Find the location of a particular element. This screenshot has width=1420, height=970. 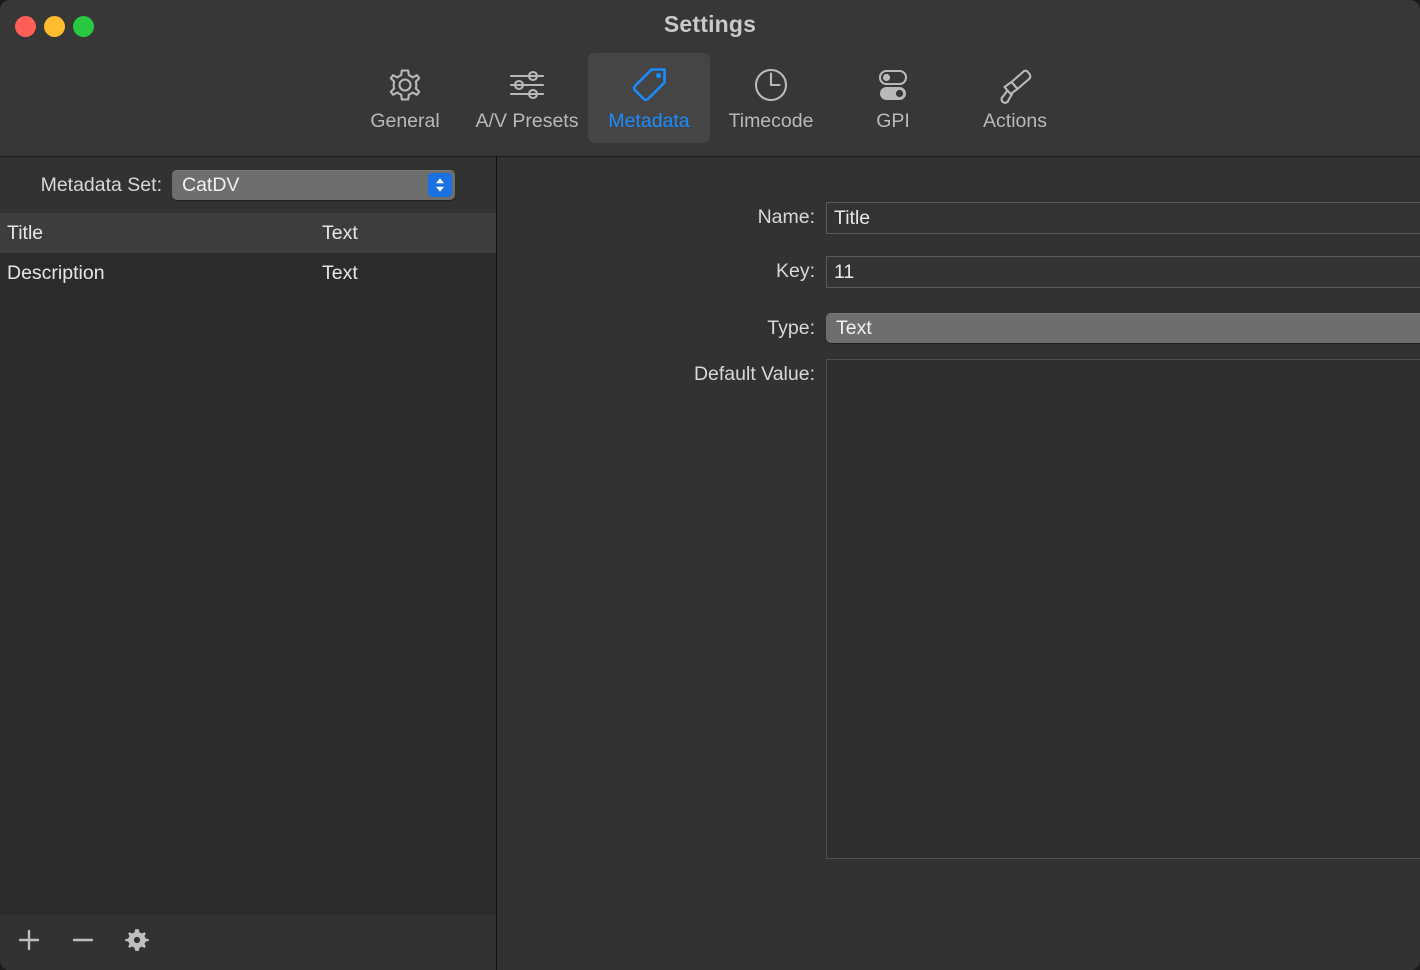

key-input is located at coordinates (1123, 272).